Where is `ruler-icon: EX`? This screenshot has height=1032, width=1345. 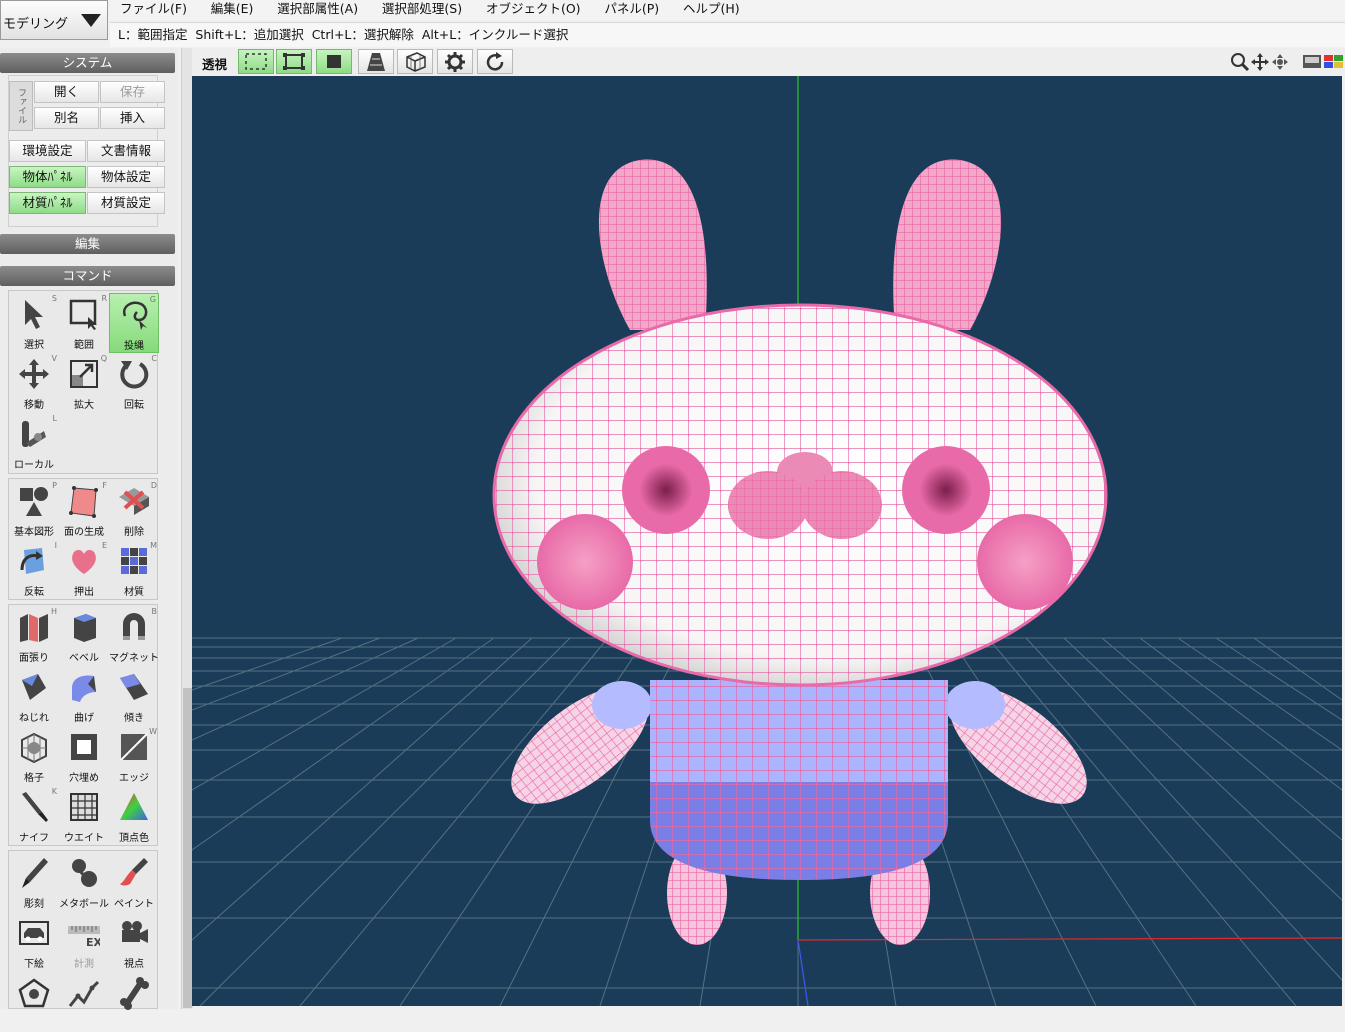 ruler-icon: EX is located at coordinates (84, 937).